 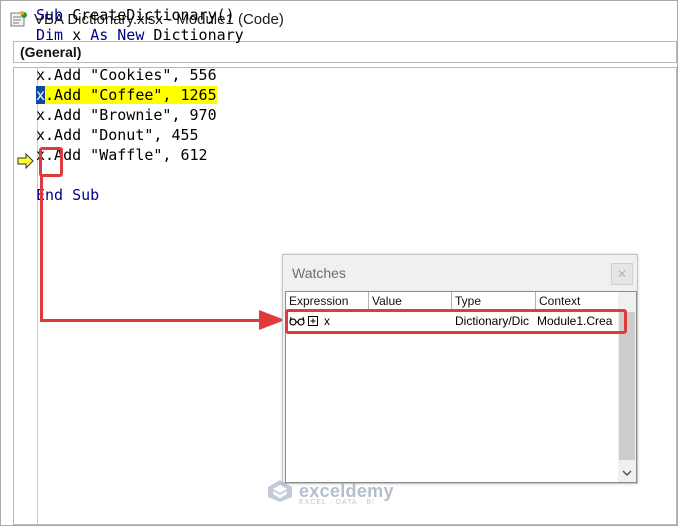 What do you see at coordinates (68, 195) in the screenshot?
I see `code-line: End Sub` at bounding box center [68, 195].